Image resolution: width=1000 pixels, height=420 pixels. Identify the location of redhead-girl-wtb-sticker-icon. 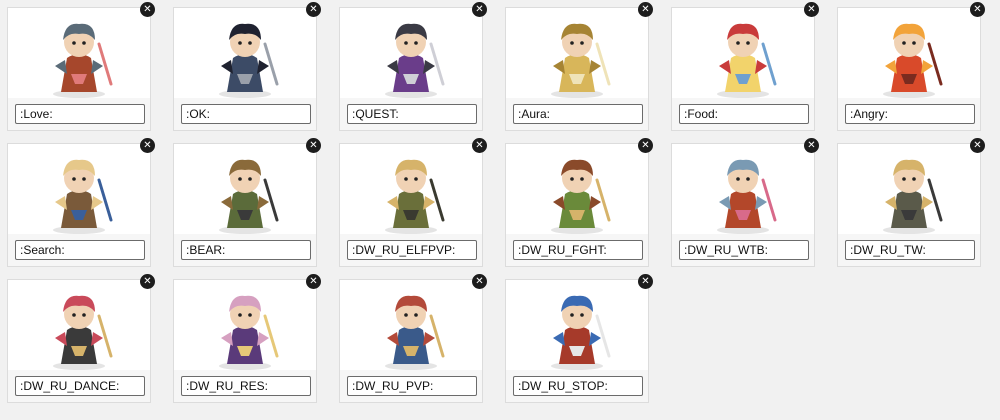
(743, 193).